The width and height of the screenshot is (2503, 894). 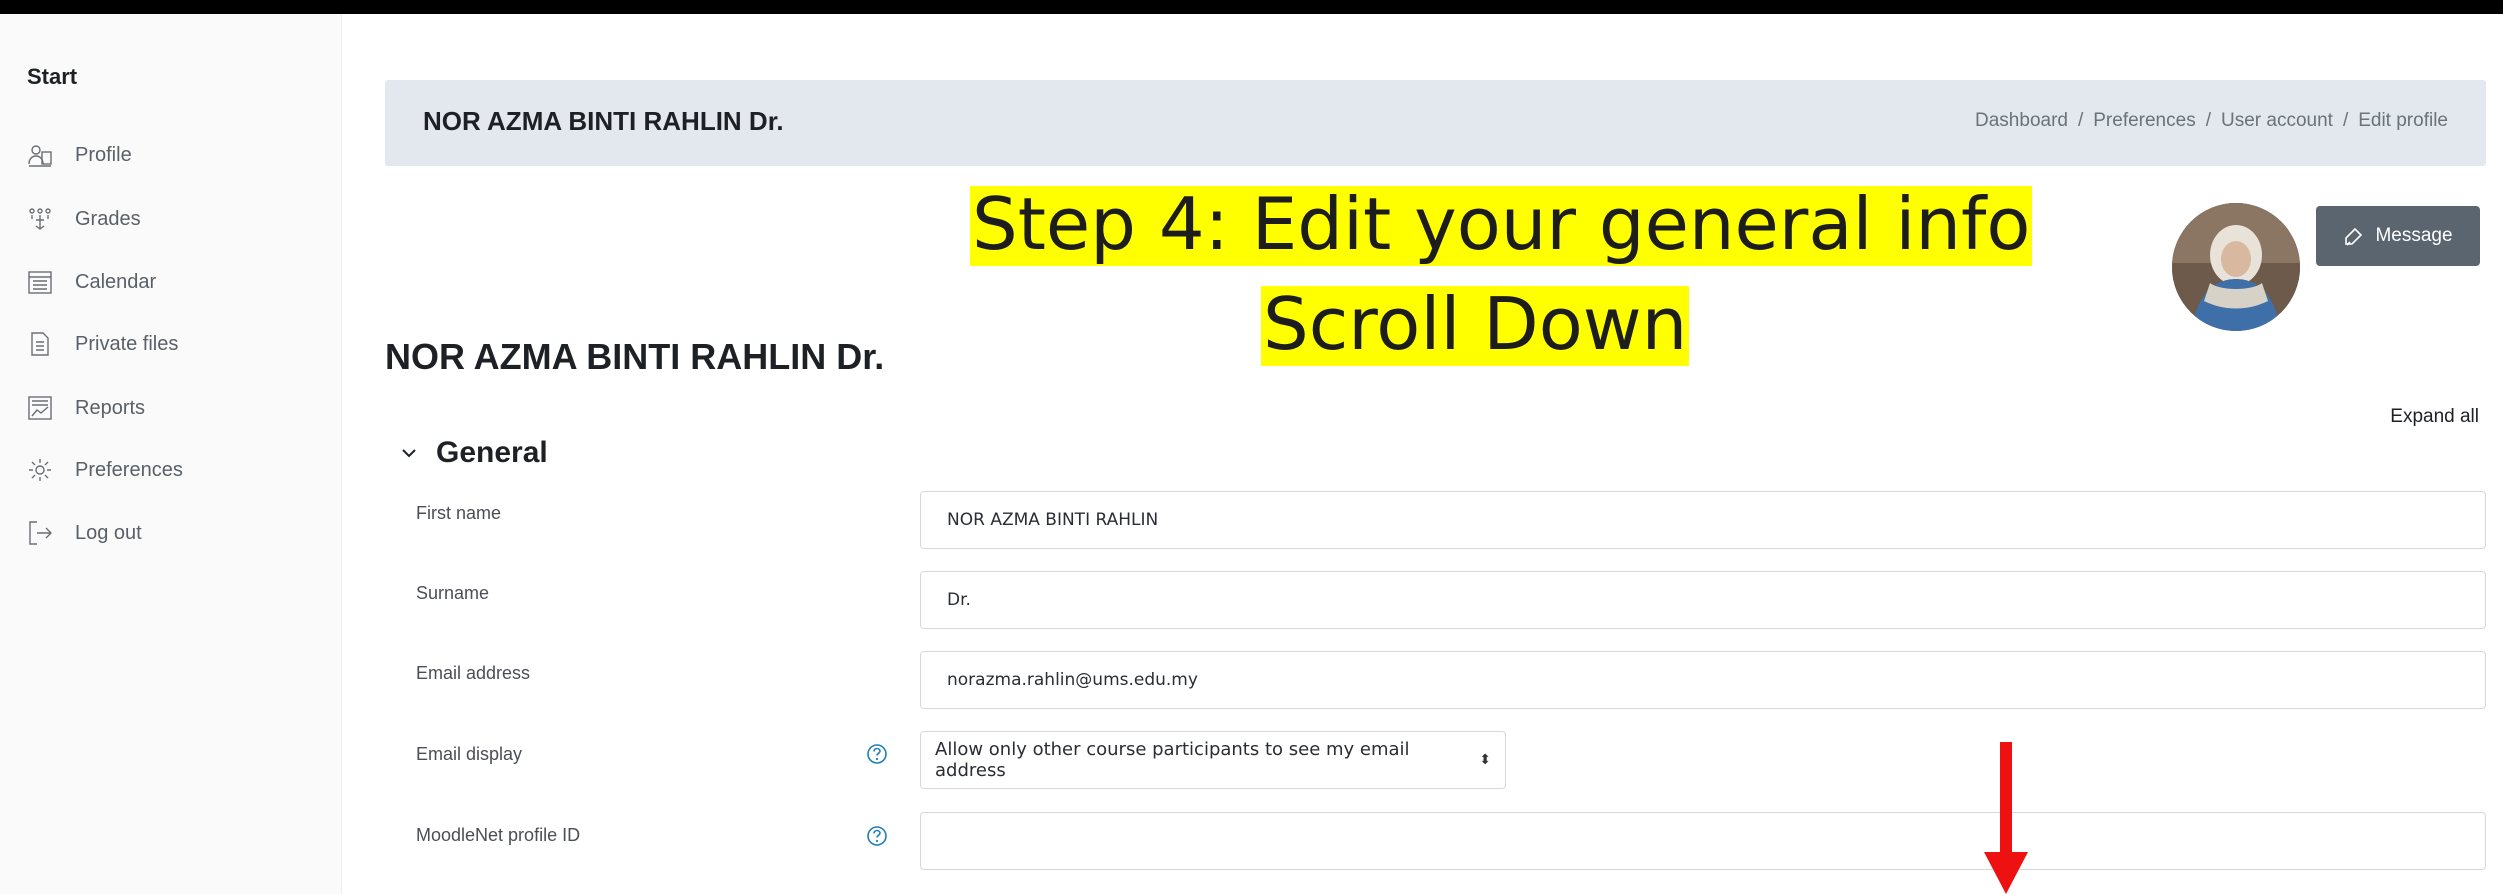 I want to click on breadcrumb-user-account: User account, so click(x=2277, y=121).